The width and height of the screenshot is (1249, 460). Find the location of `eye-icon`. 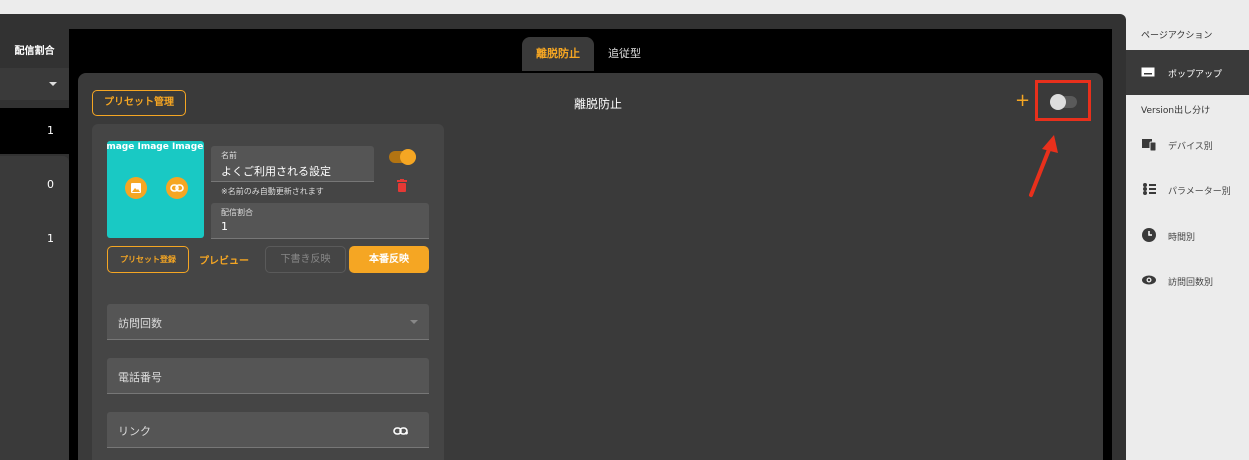

eye-icon is located at coordinates (1149, 280).